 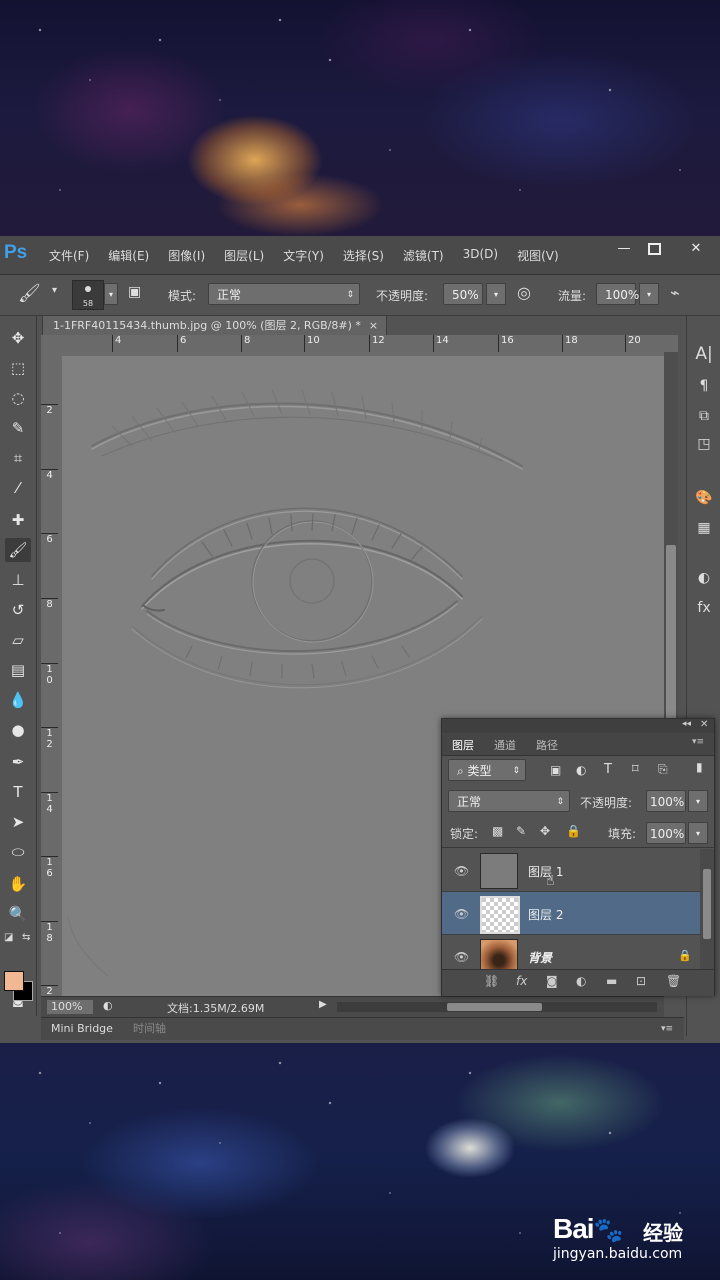 What do you see at coordinates (323, 1004) in the screenshot?
I see `status-arrow-icon: ▶` at bounding box center [323, 1004].